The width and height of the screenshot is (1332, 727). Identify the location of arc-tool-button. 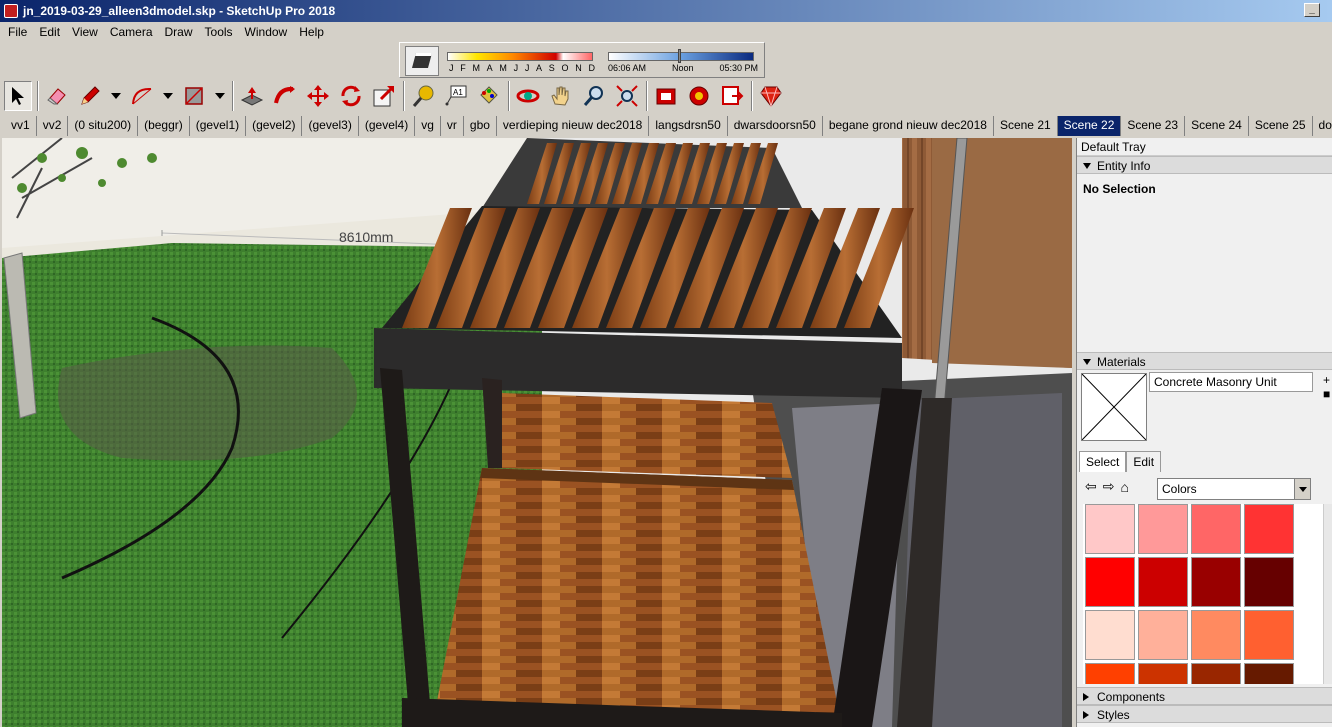
(142, 96).